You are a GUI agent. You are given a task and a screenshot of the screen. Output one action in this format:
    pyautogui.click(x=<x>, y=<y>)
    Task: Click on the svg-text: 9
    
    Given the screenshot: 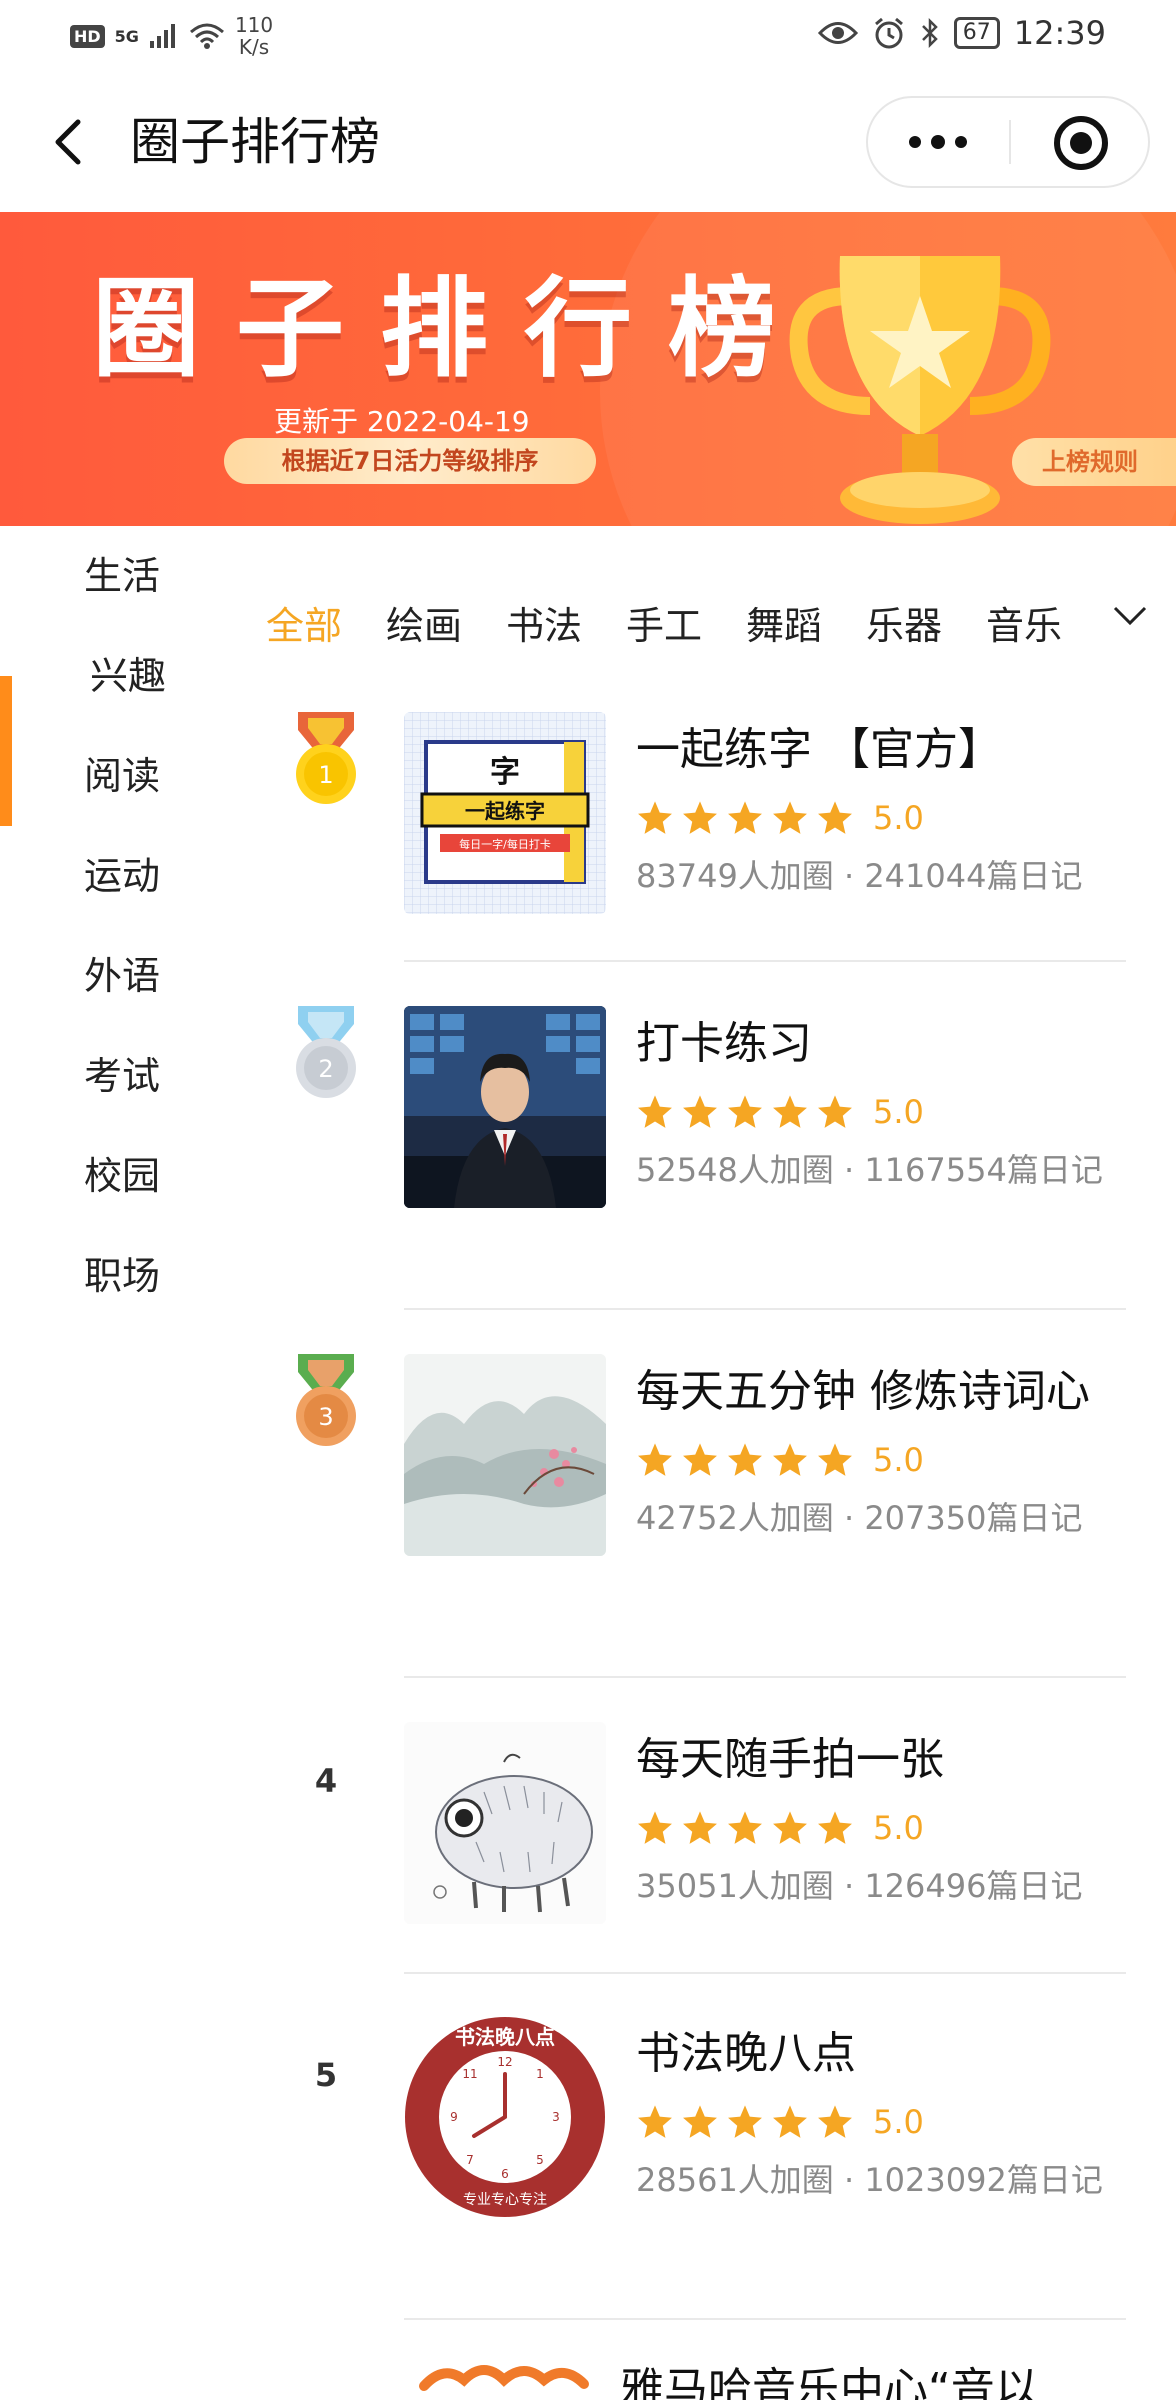 What is the action you would take?
    pyautogui.click(x=454, y=2117)
    